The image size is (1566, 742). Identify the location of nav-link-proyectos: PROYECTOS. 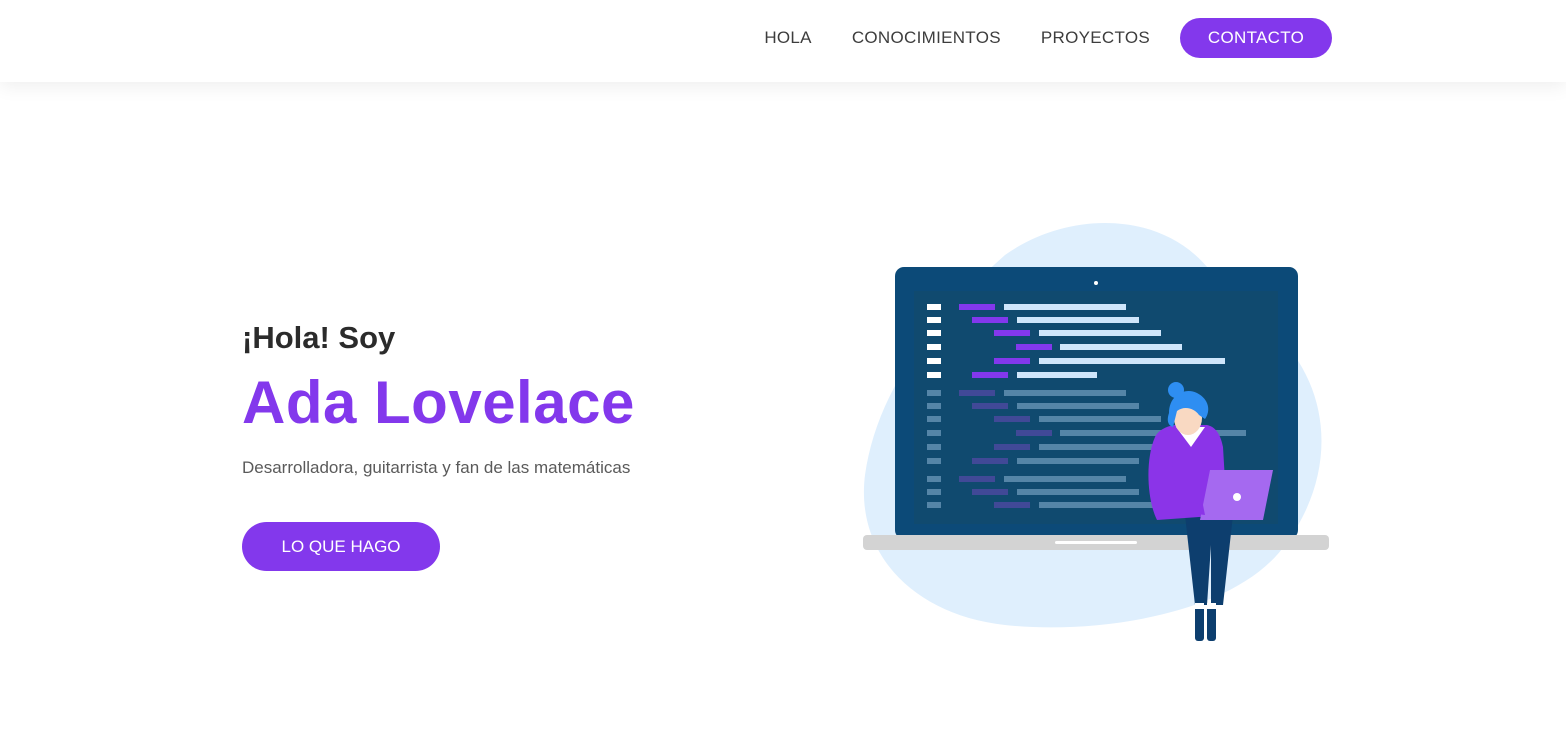
(1095, 38).